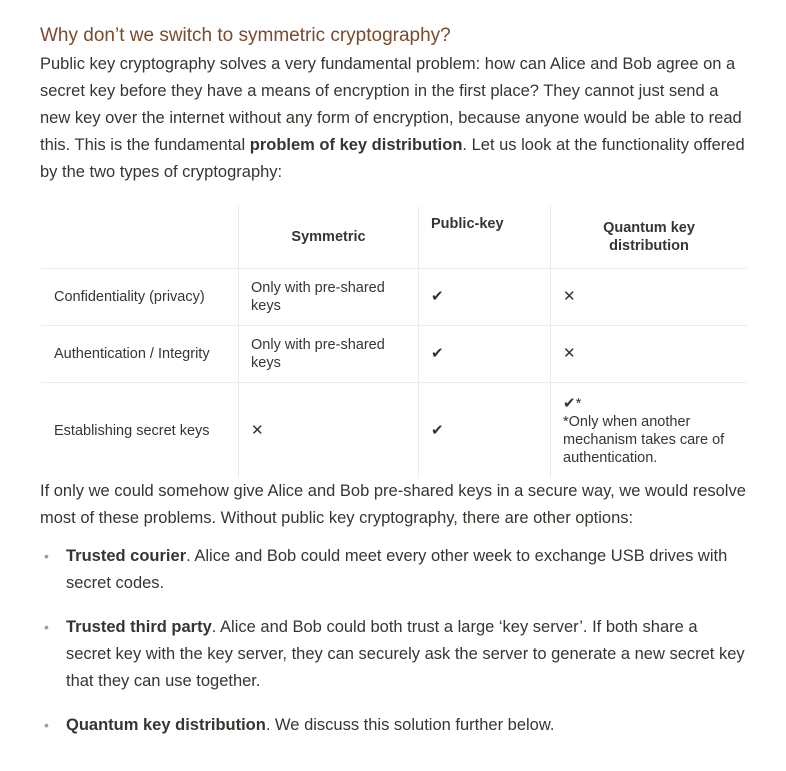  I want to click on table-header-qkd: Quantum key distribution, so click(648, 237).